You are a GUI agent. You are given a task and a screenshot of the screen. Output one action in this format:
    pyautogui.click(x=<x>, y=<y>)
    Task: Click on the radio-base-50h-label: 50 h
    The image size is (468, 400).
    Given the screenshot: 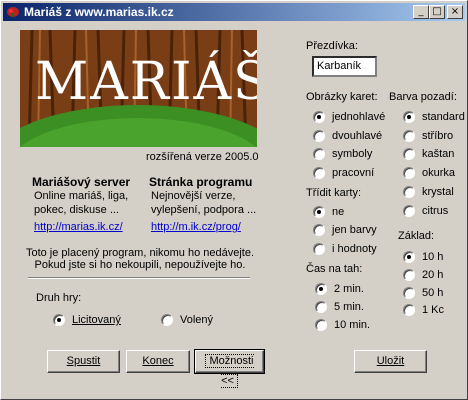 What is the action you would take?
    pyautogui.click(x=433, y=293)
    